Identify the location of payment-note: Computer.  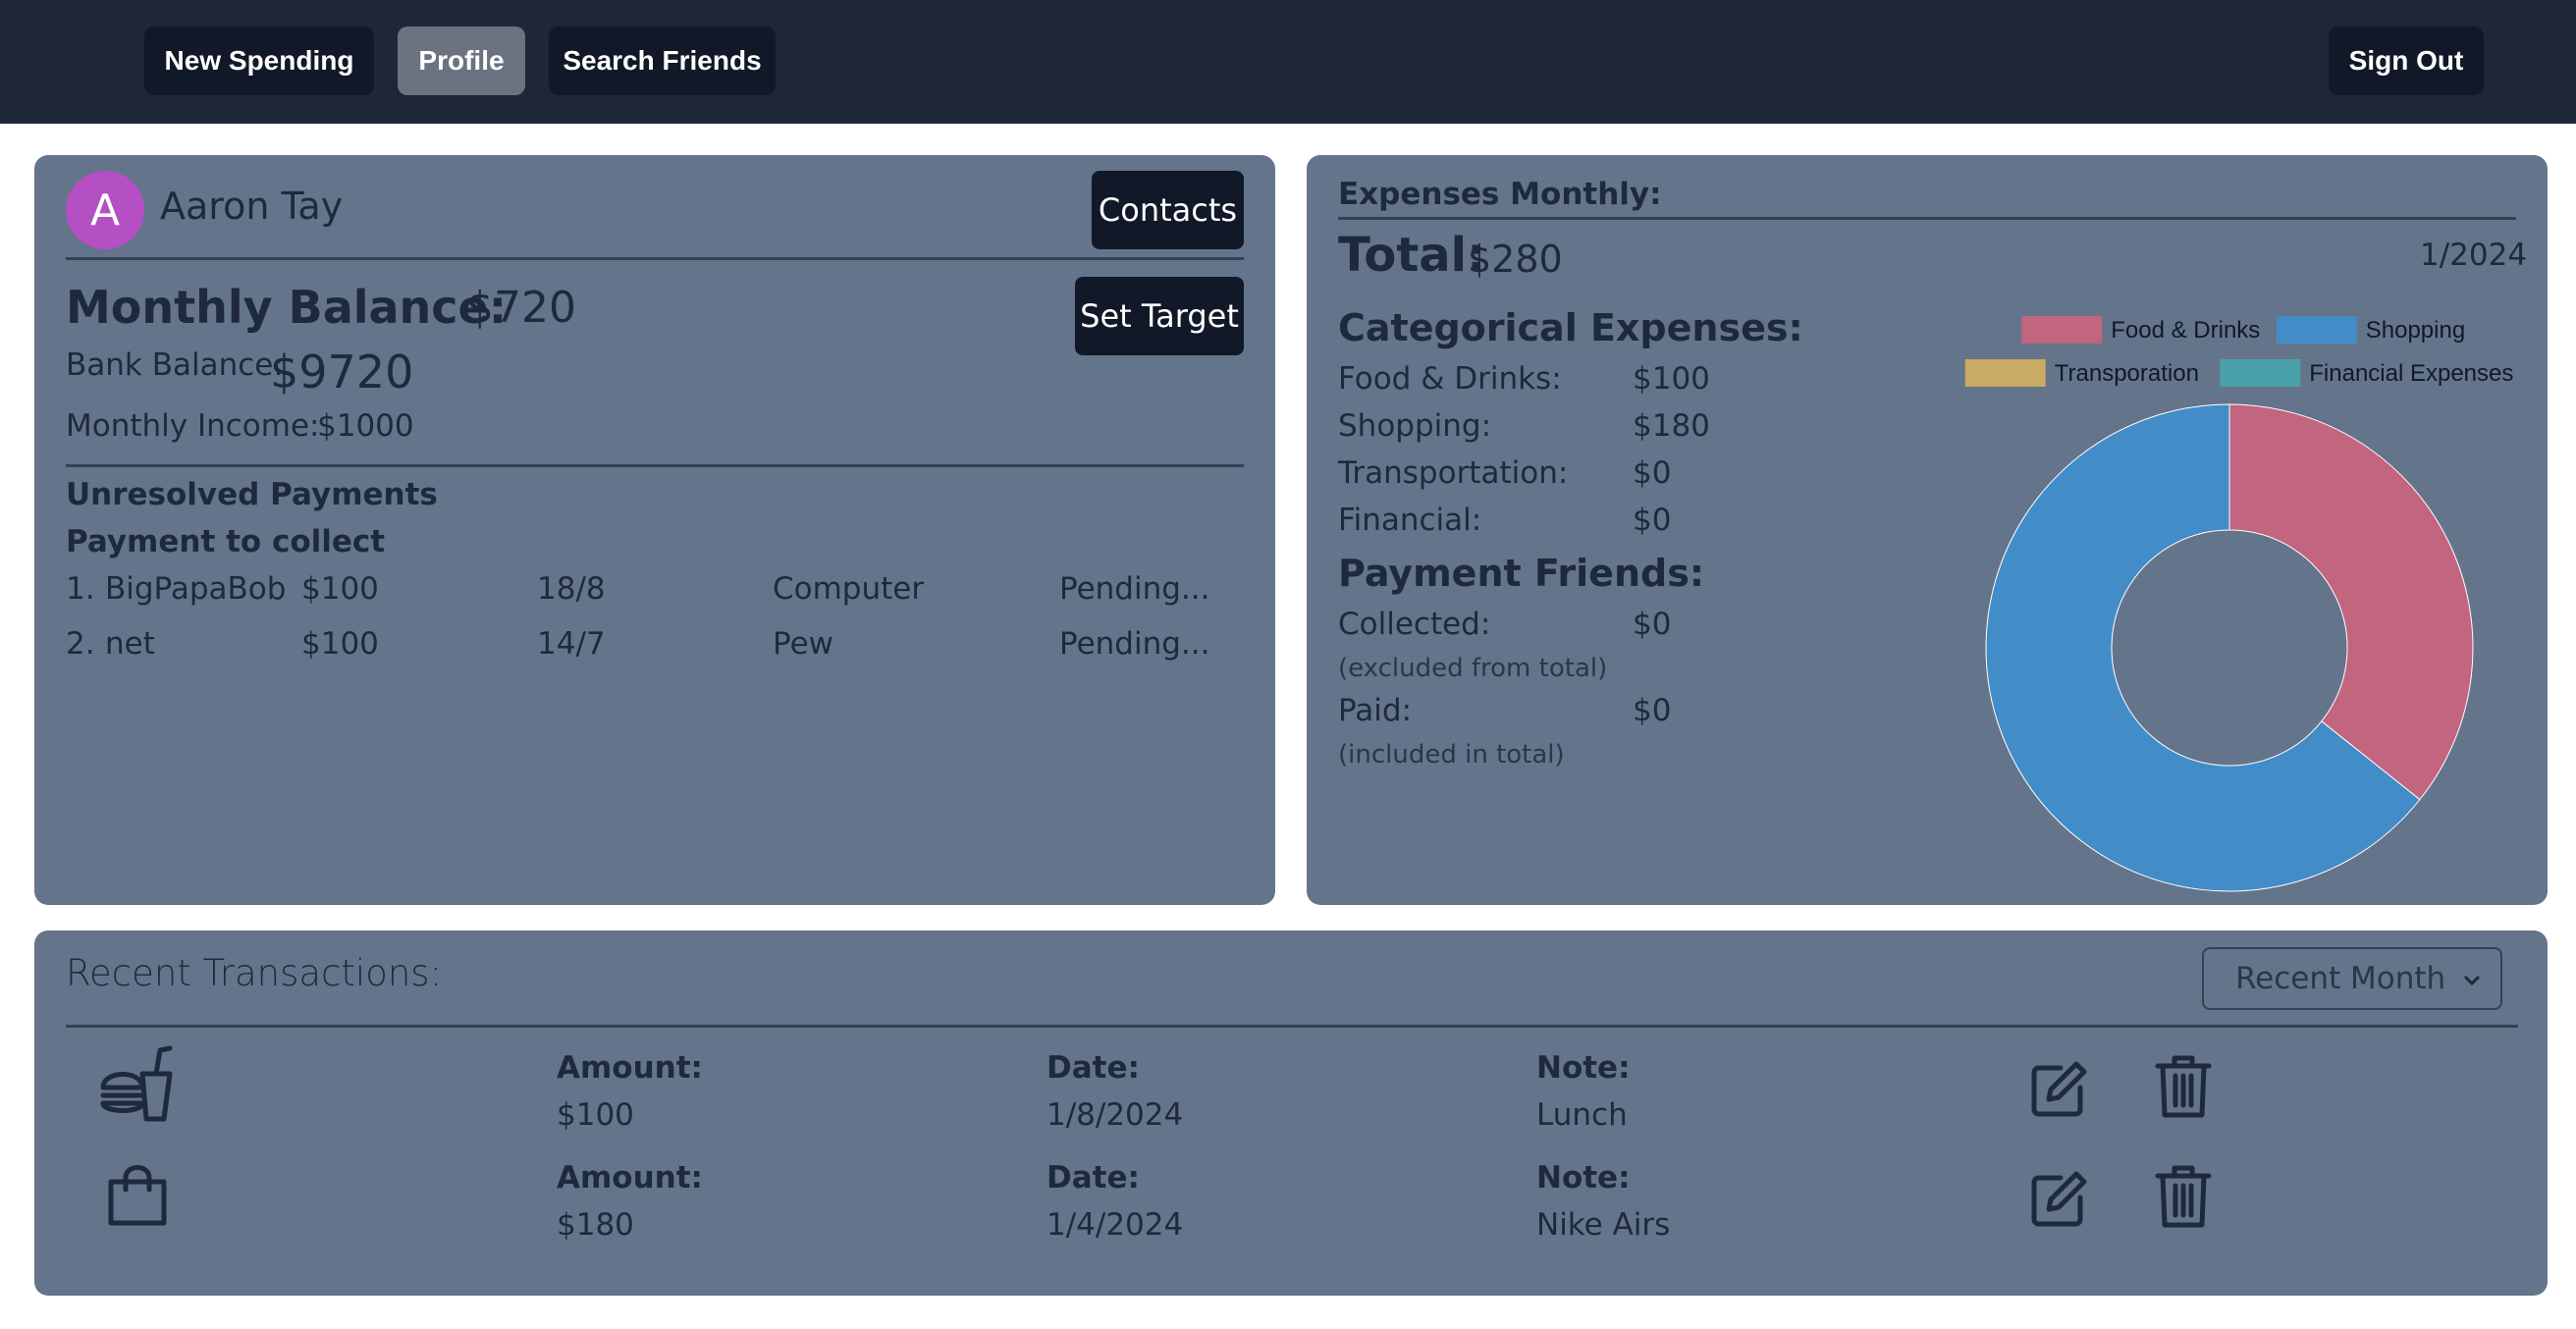
(849, 589).